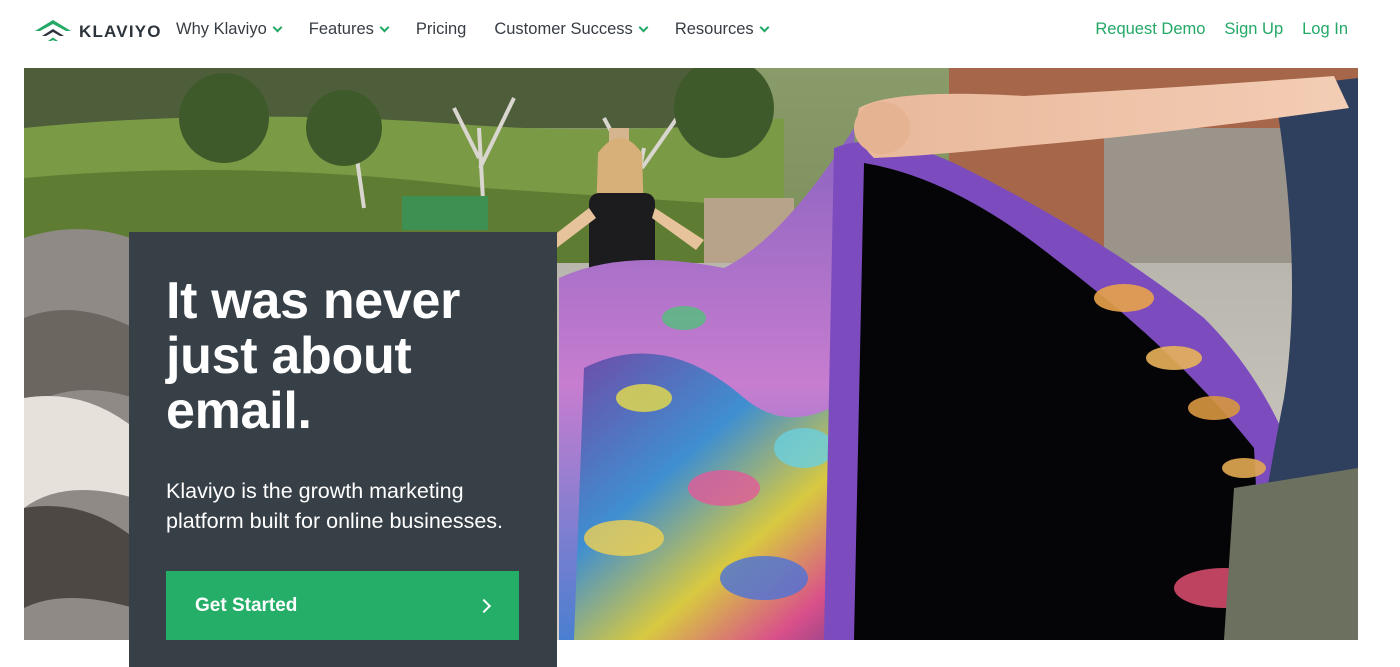 The height and width of the screenshot is (667, 1400). Describe the element at coordinates (313, 301) in the screenshot. I see `headline-line: It was never` at that location.